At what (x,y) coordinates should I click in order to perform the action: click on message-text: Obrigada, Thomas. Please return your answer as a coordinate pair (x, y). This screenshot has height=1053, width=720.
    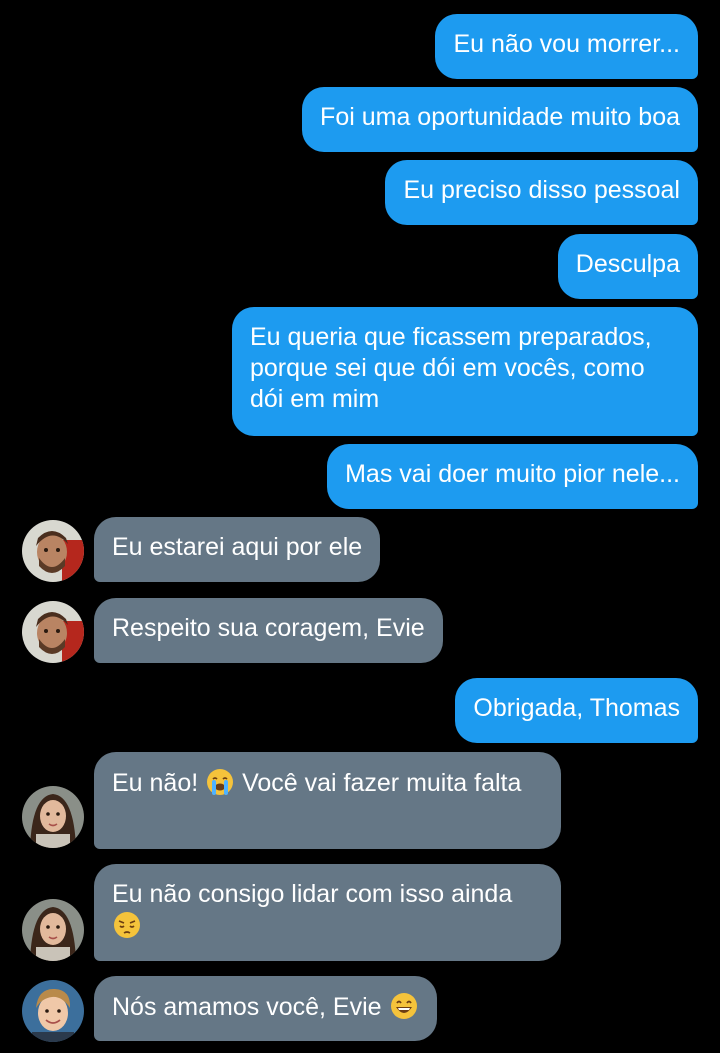
    Looking at the image, I should click on (576, 708).